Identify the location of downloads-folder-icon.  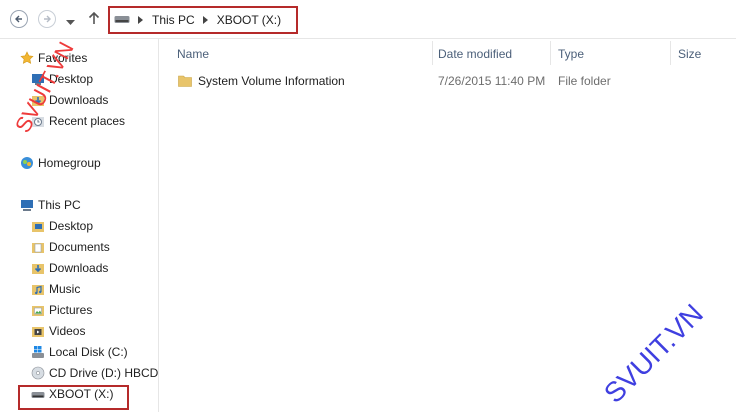
(38, 269).